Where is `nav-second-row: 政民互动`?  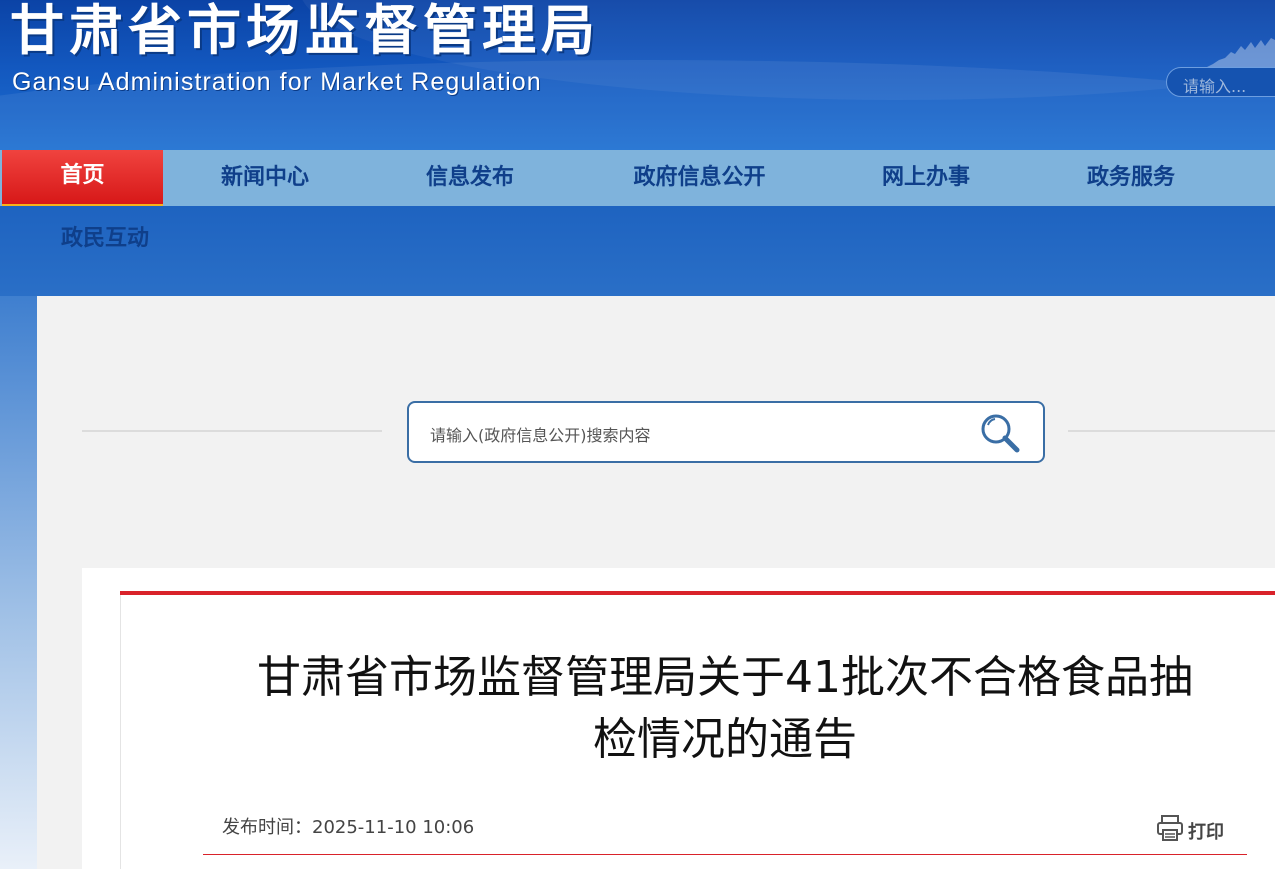
nav-second-row: 政民互动 is located at coordinates (637, 251).